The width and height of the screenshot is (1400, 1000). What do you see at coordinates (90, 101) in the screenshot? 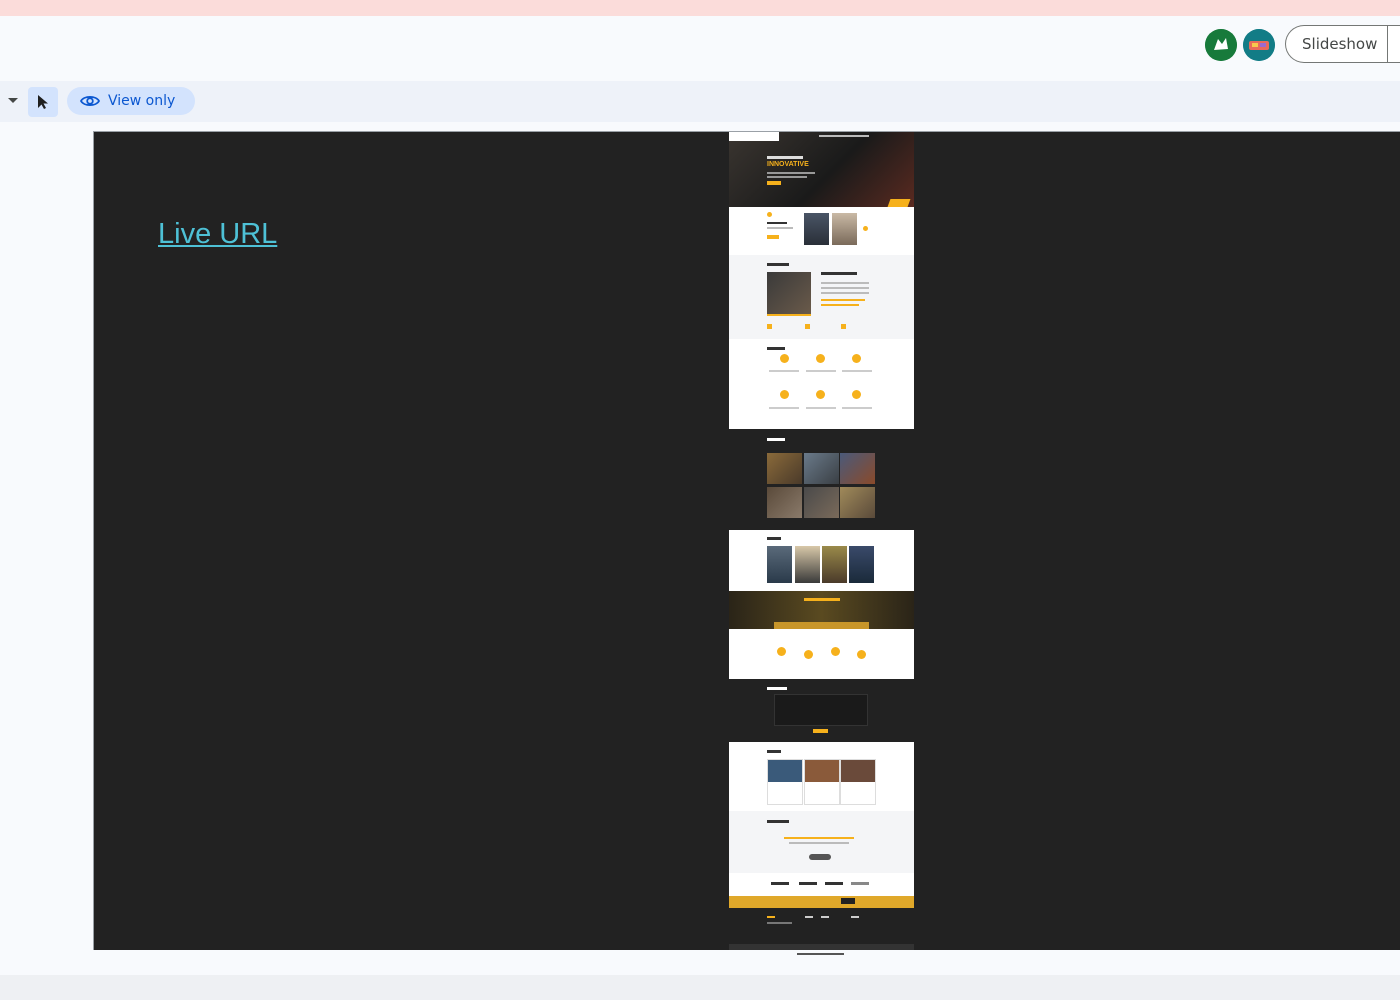
I see `eye-icon` at bounding box center [90, 101].